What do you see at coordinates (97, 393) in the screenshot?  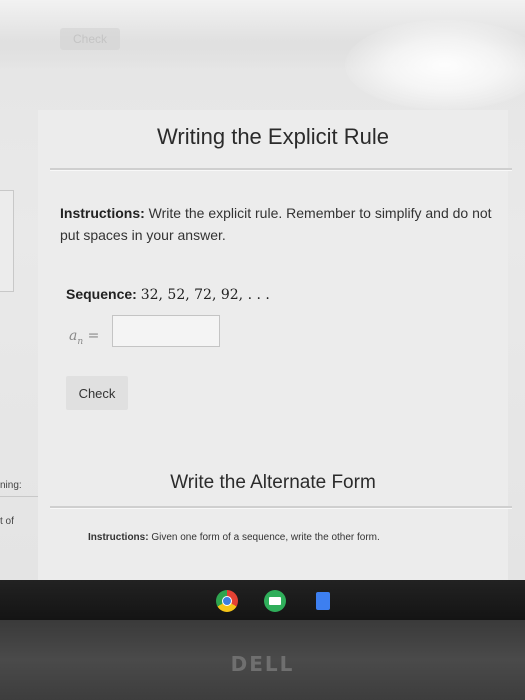 I see `check-button: Check` at bounding box center [97, 393].